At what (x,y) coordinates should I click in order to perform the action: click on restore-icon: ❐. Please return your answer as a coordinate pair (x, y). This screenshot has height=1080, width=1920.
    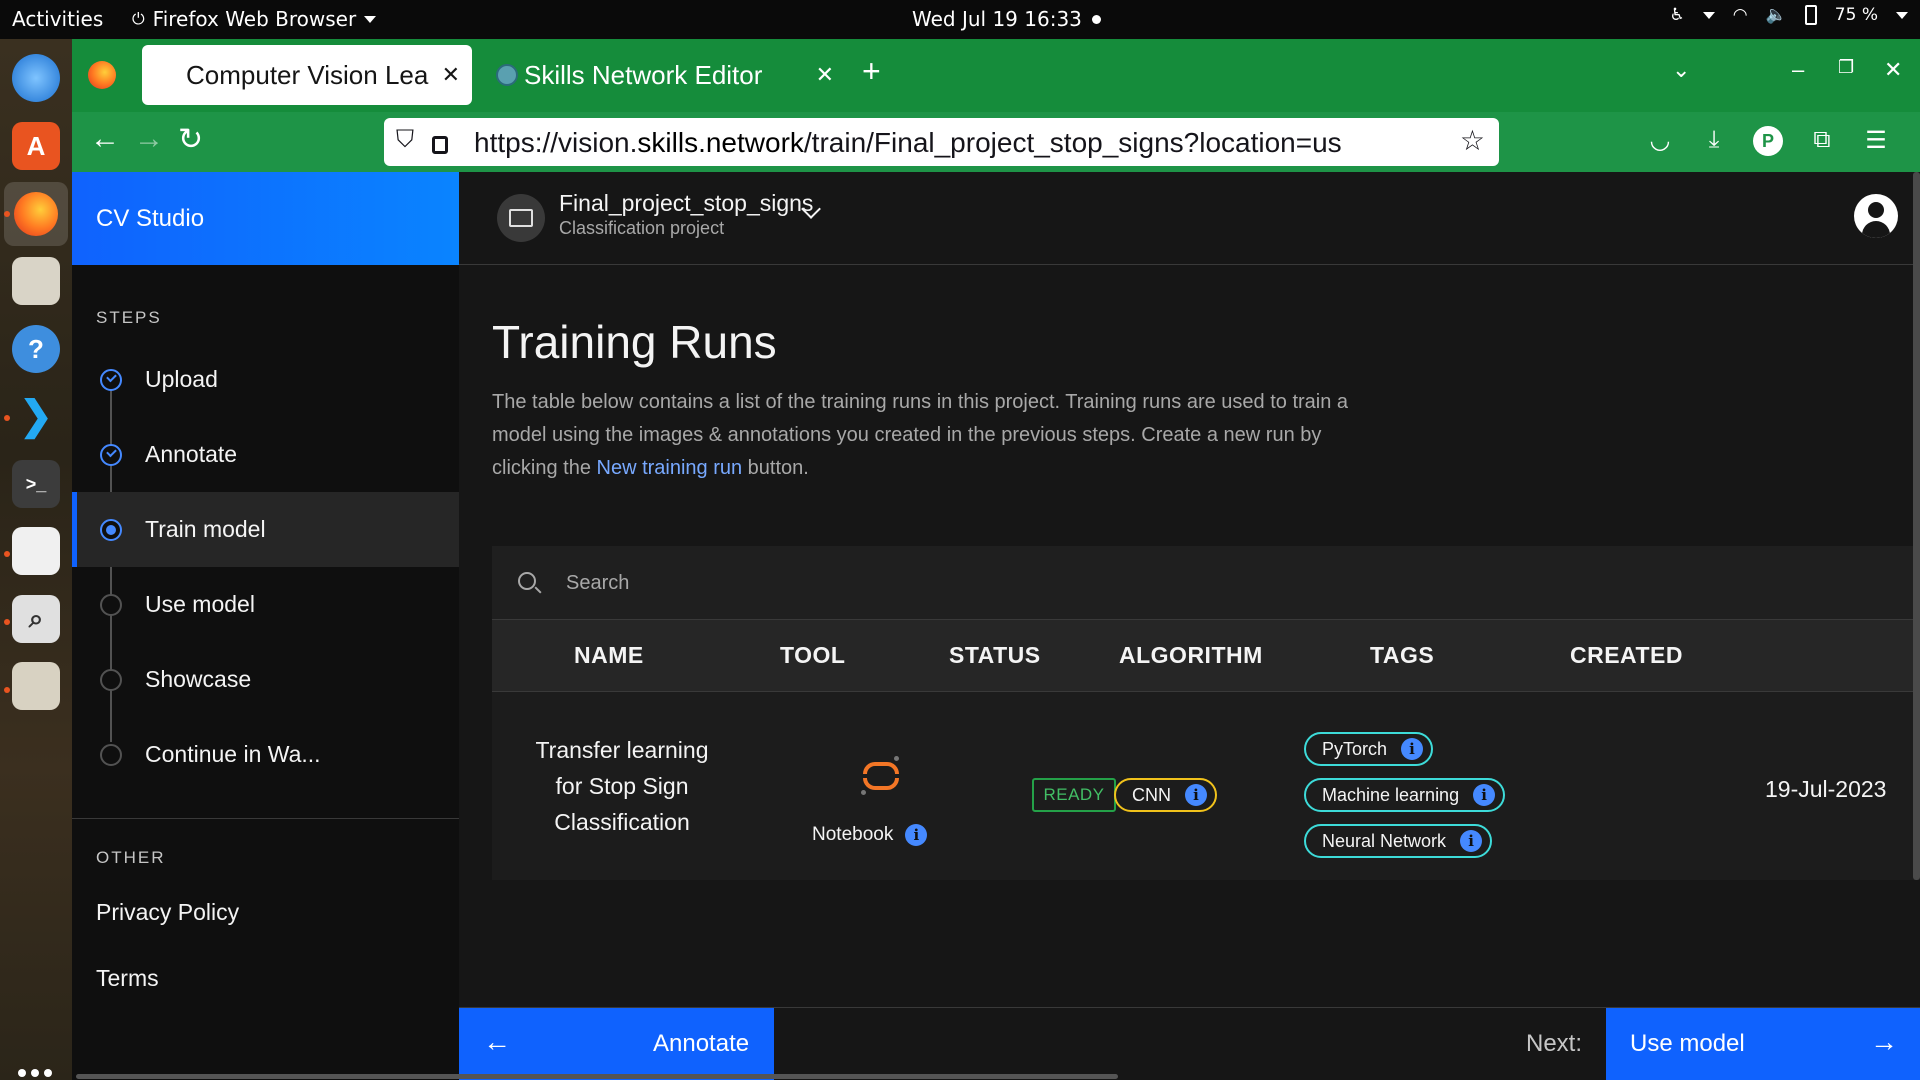
    Looking at the image, I should click on (1846, 67).